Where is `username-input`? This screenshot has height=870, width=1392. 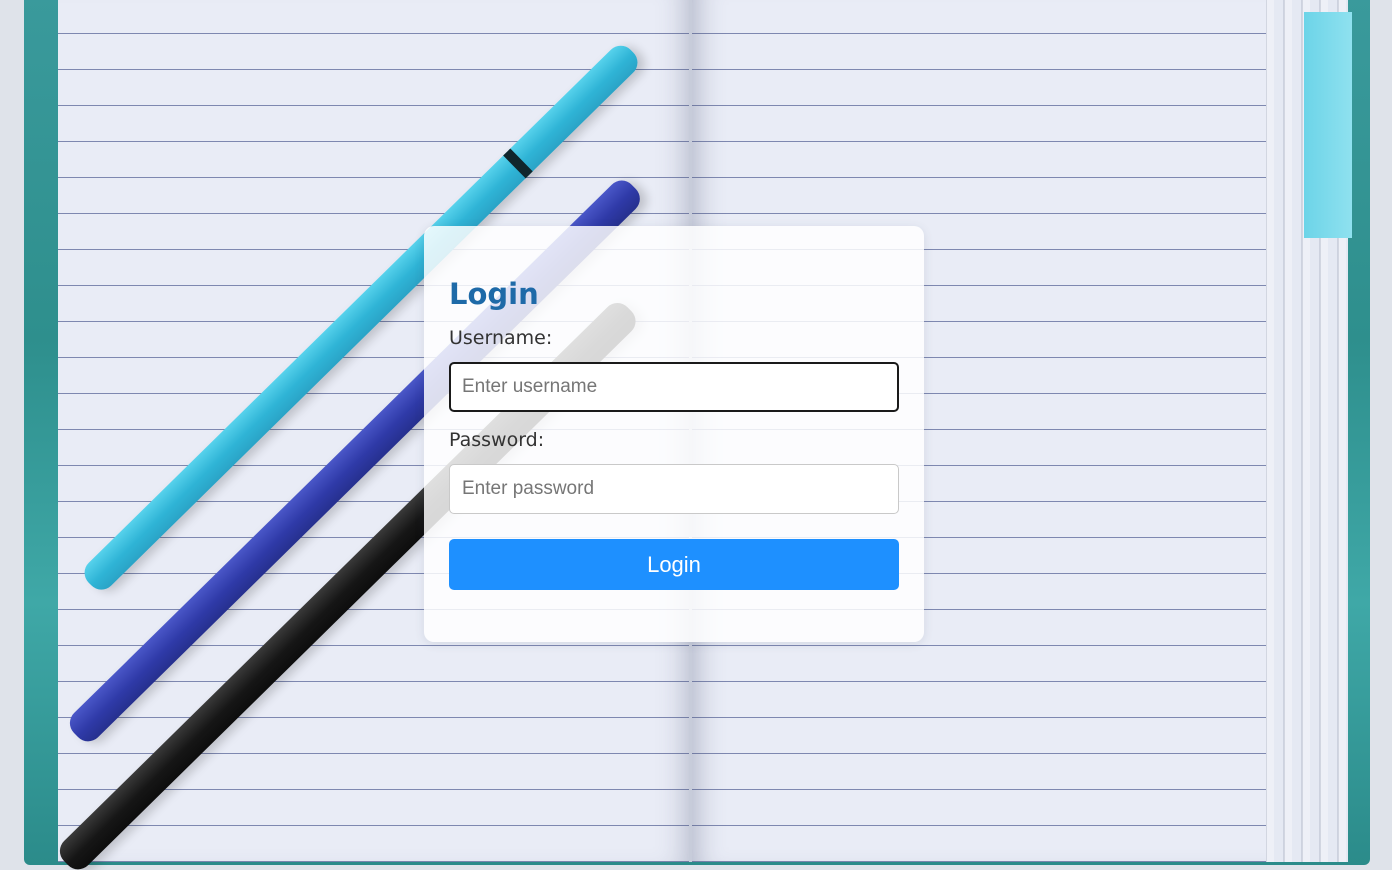
username-input is located at coordinates (674, 387).